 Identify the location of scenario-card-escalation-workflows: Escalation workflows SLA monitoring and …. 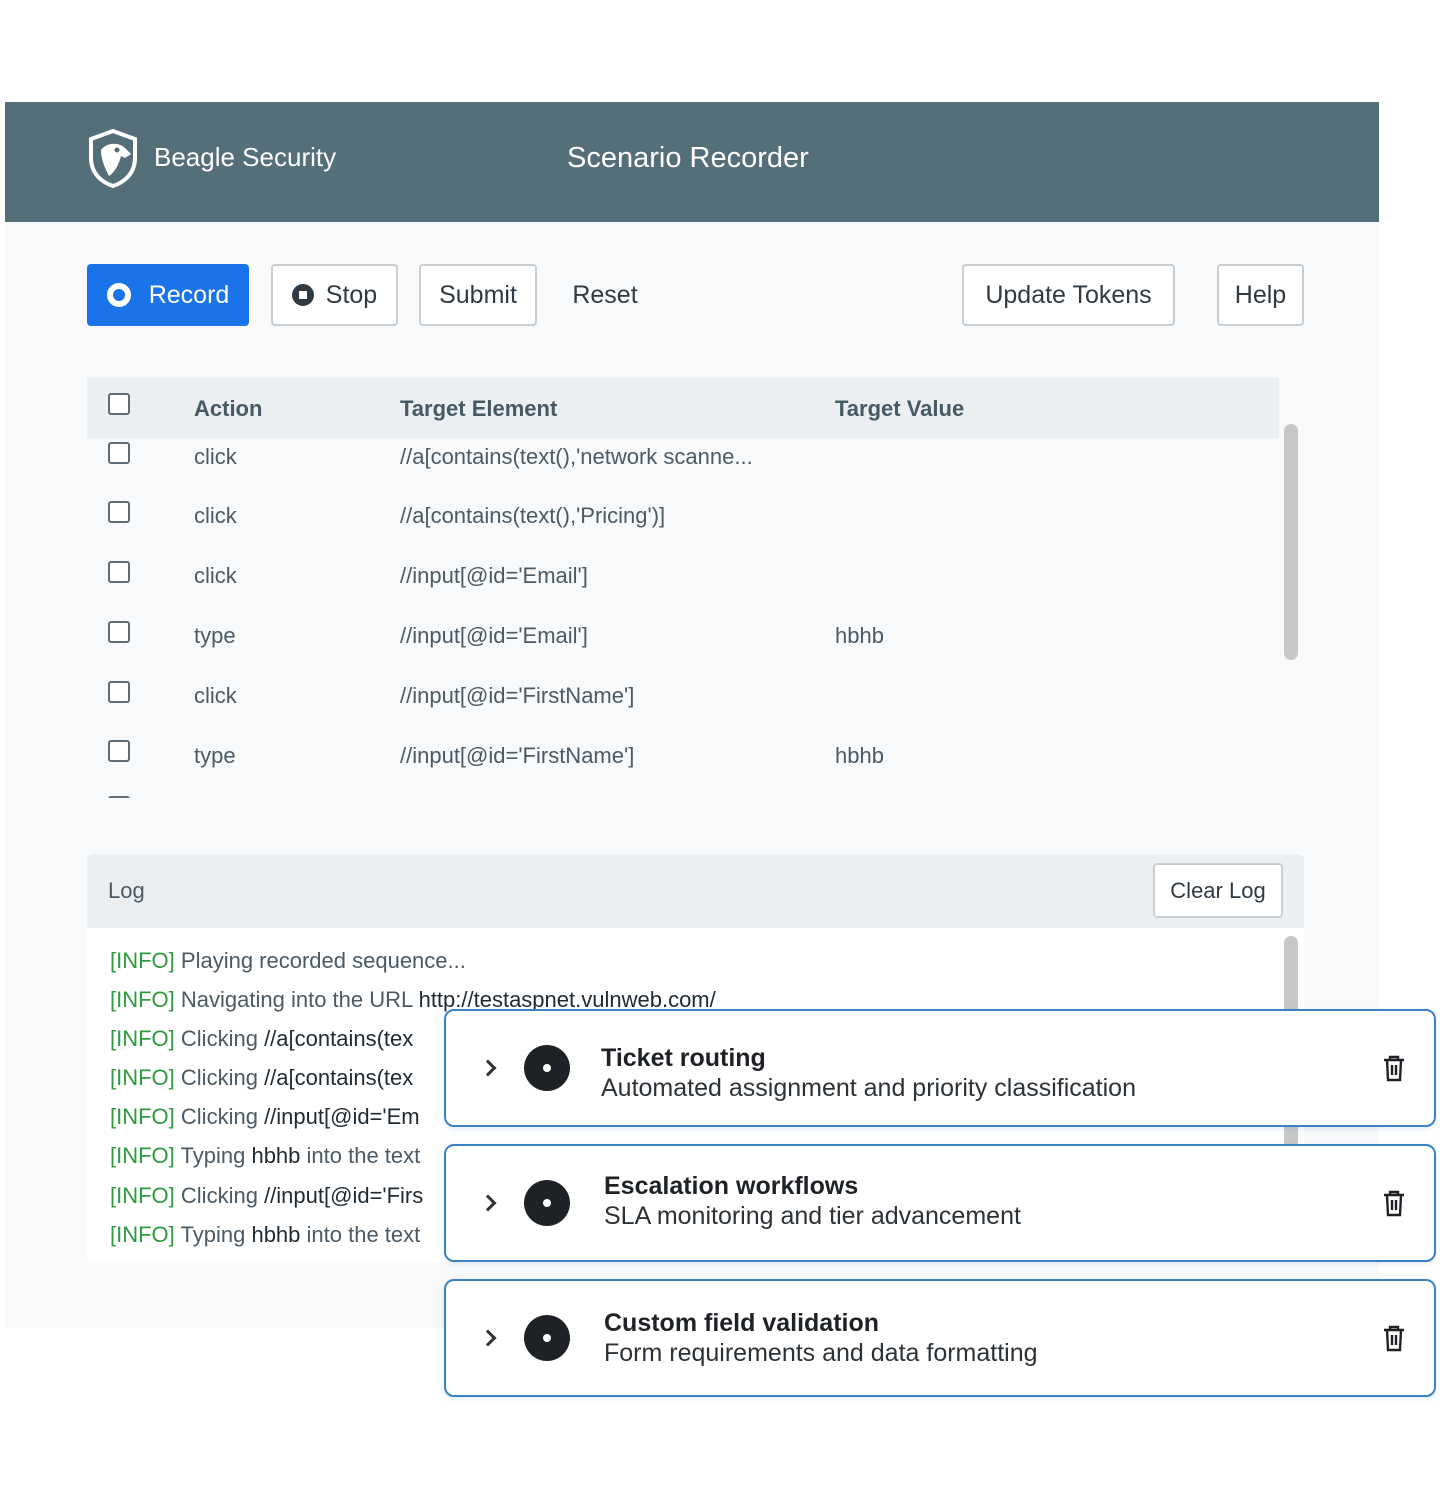
(940, 1203).